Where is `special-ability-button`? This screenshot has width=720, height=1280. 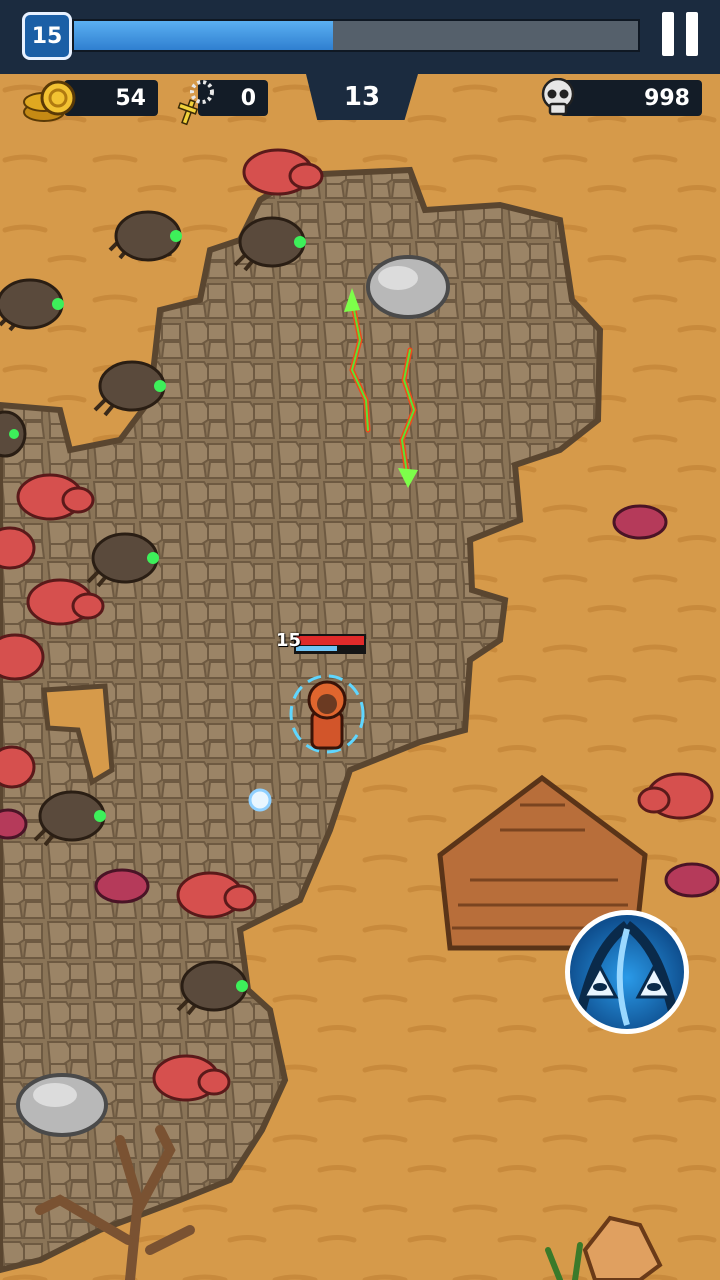
special-ability-button is located at coordinates (627, 972).